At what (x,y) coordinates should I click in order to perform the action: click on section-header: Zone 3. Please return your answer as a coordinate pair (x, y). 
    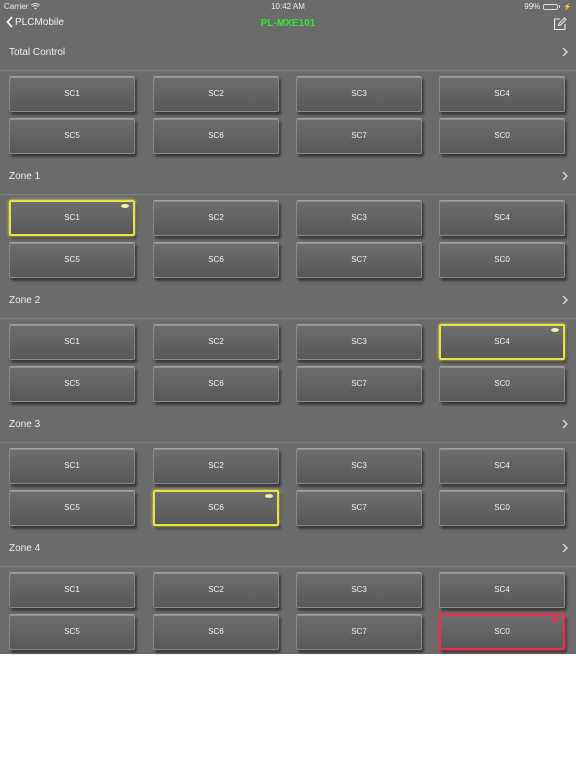
    Looking at the image, I should click on (288, 425).